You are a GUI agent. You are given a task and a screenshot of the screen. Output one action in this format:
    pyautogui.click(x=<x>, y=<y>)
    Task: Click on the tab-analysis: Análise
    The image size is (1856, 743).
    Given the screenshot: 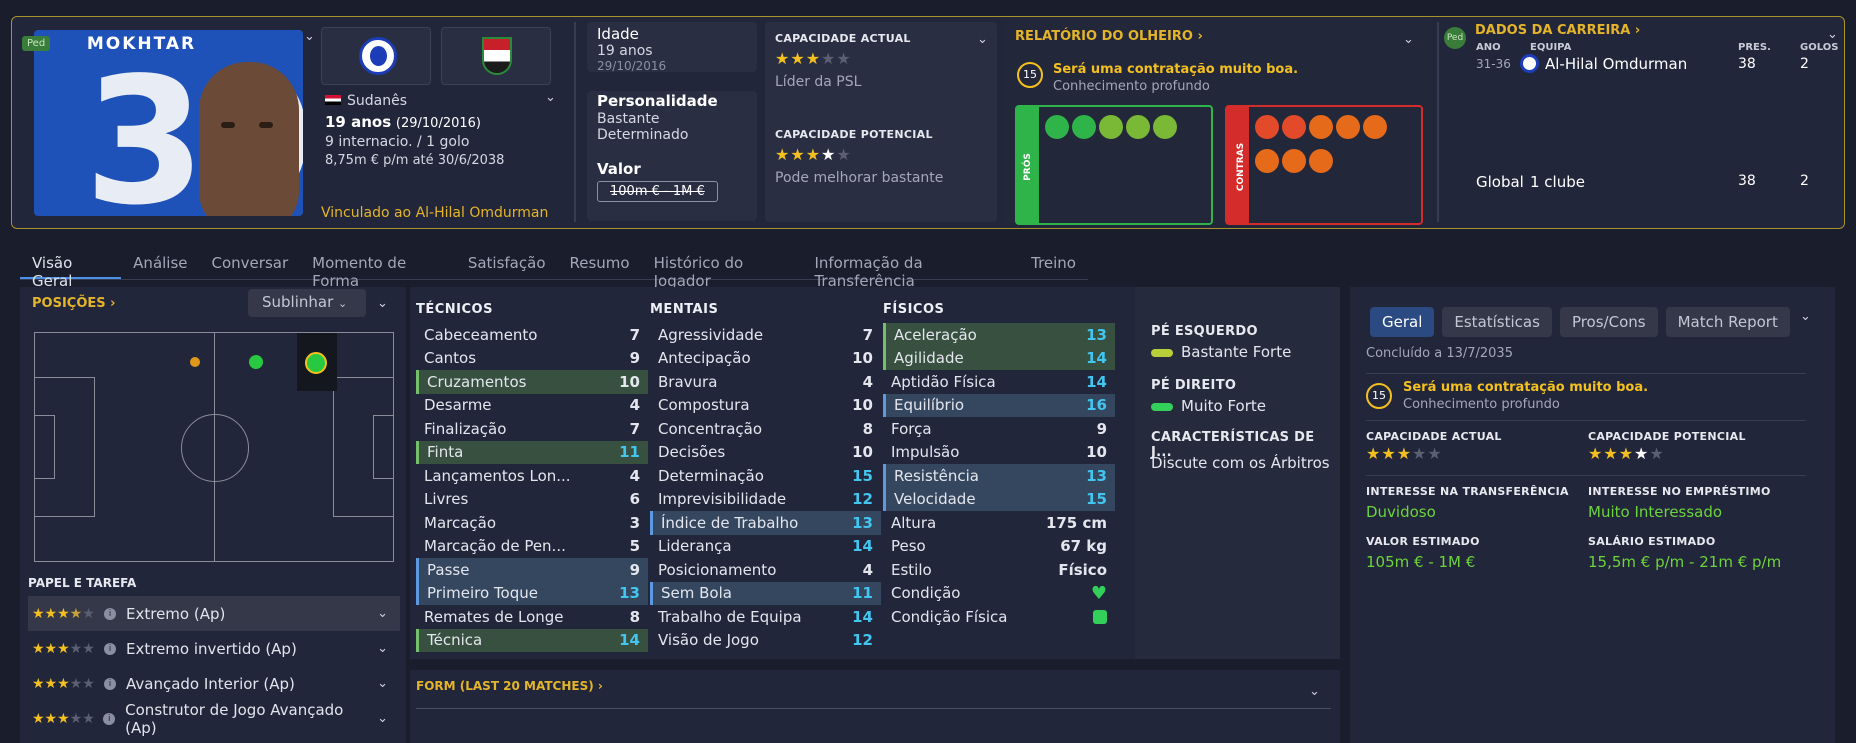 What is the action you would take?
    pyautogui.click(x=160, y=264)
    